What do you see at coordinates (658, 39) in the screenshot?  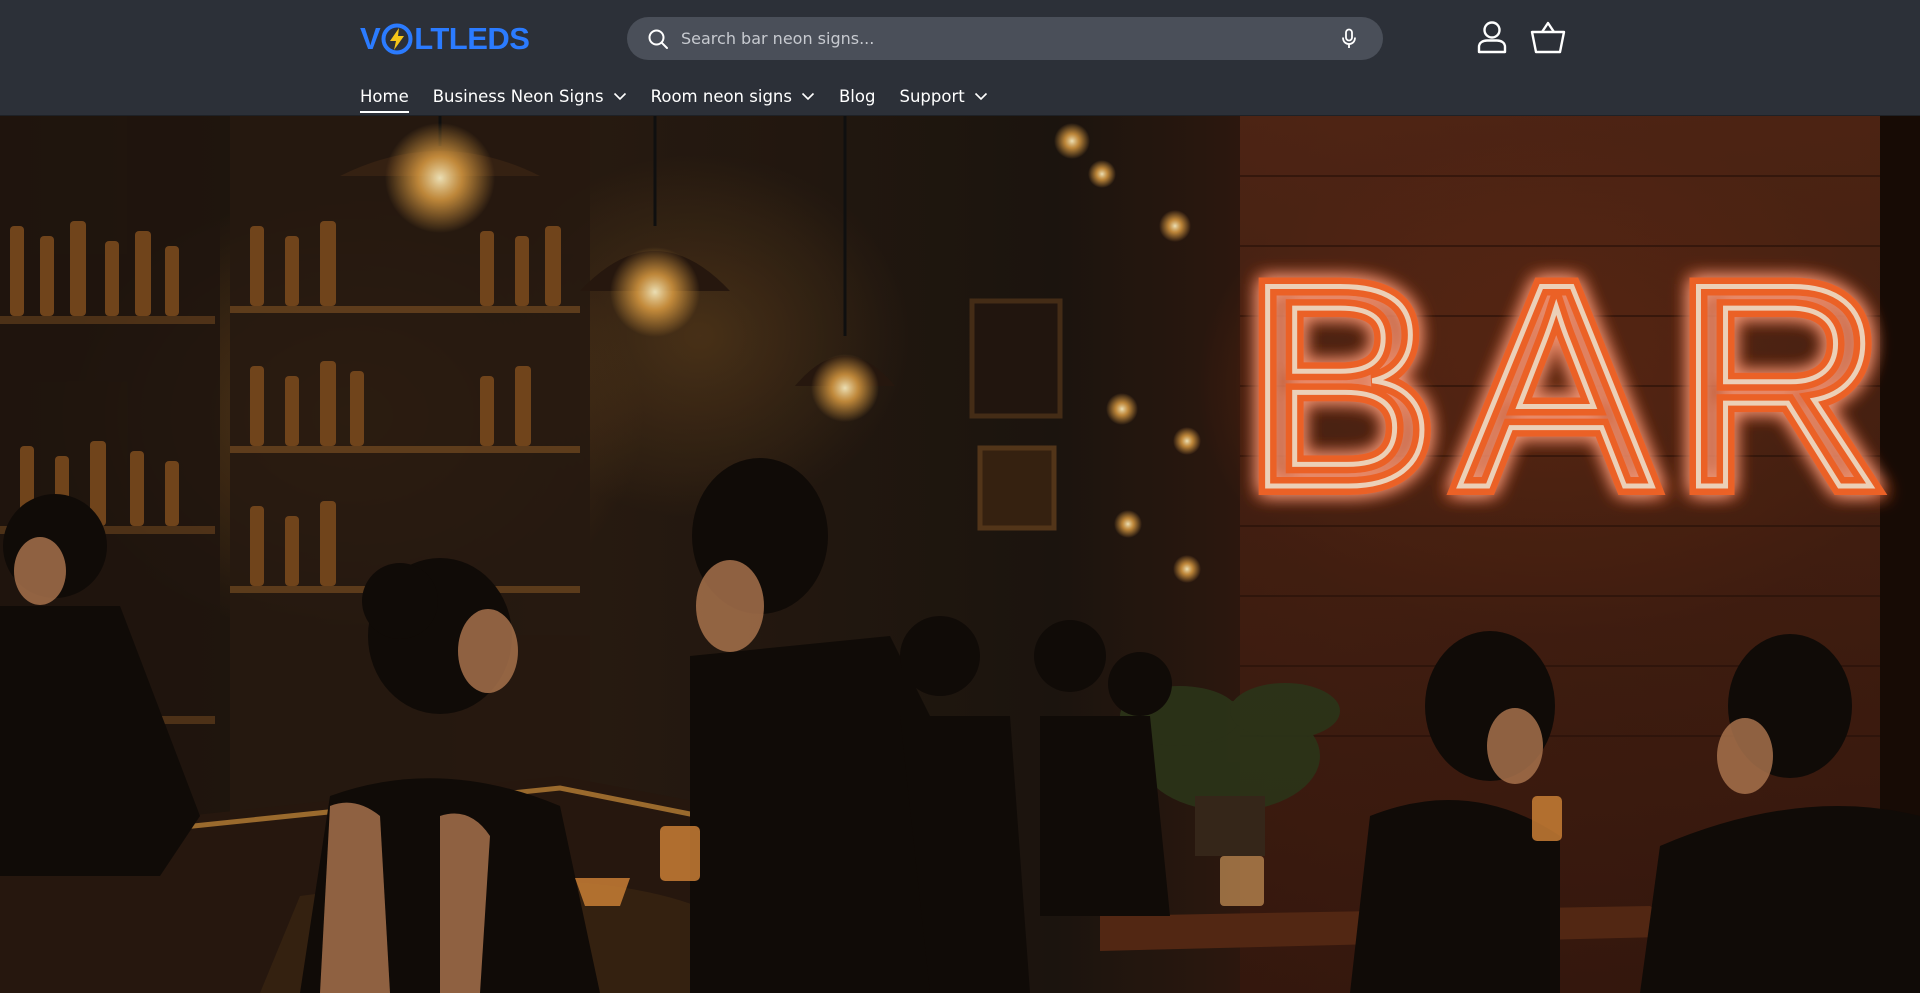 I see `search-icon` at bounding box center [658, 39].